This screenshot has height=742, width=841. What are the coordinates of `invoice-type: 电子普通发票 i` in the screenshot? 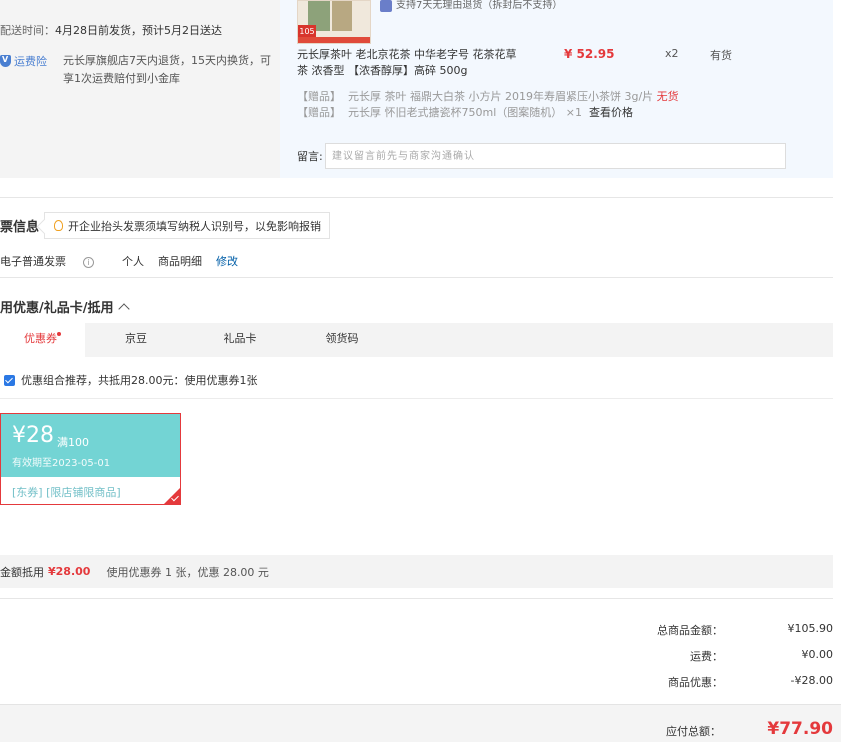 It's located at (54, 261).